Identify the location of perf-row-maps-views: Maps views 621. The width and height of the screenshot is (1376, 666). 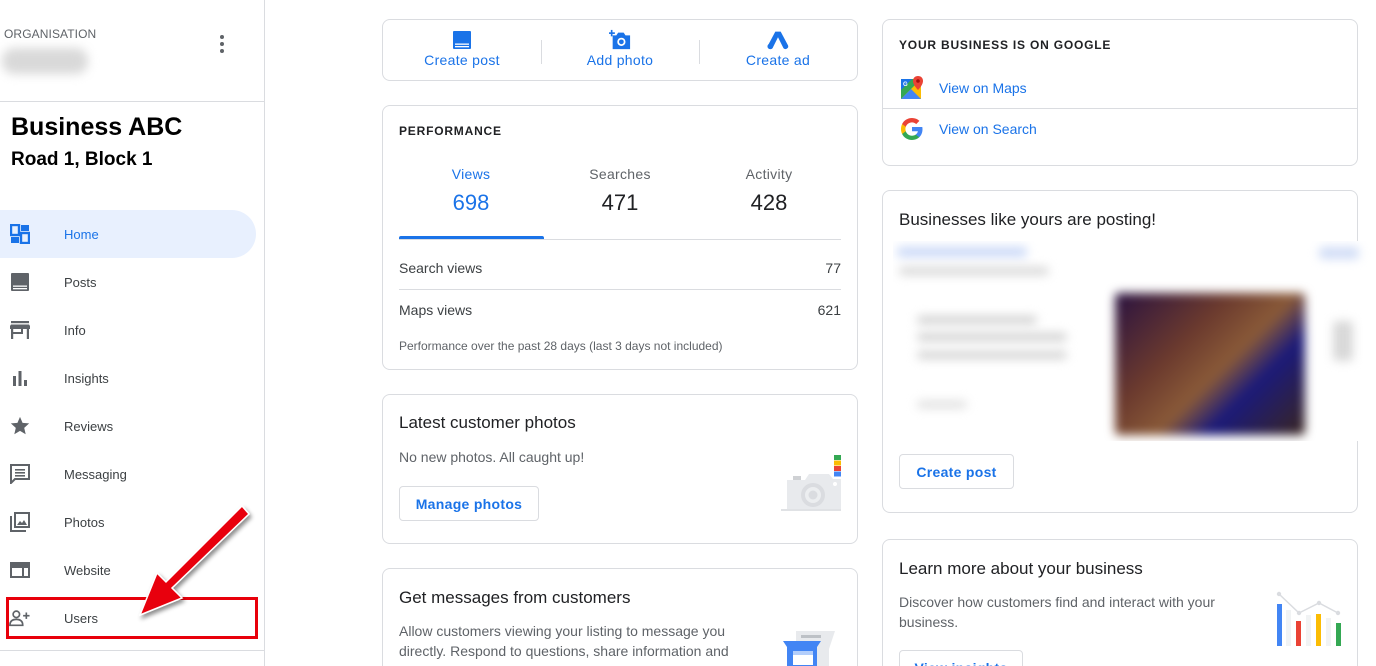
(620, 310).